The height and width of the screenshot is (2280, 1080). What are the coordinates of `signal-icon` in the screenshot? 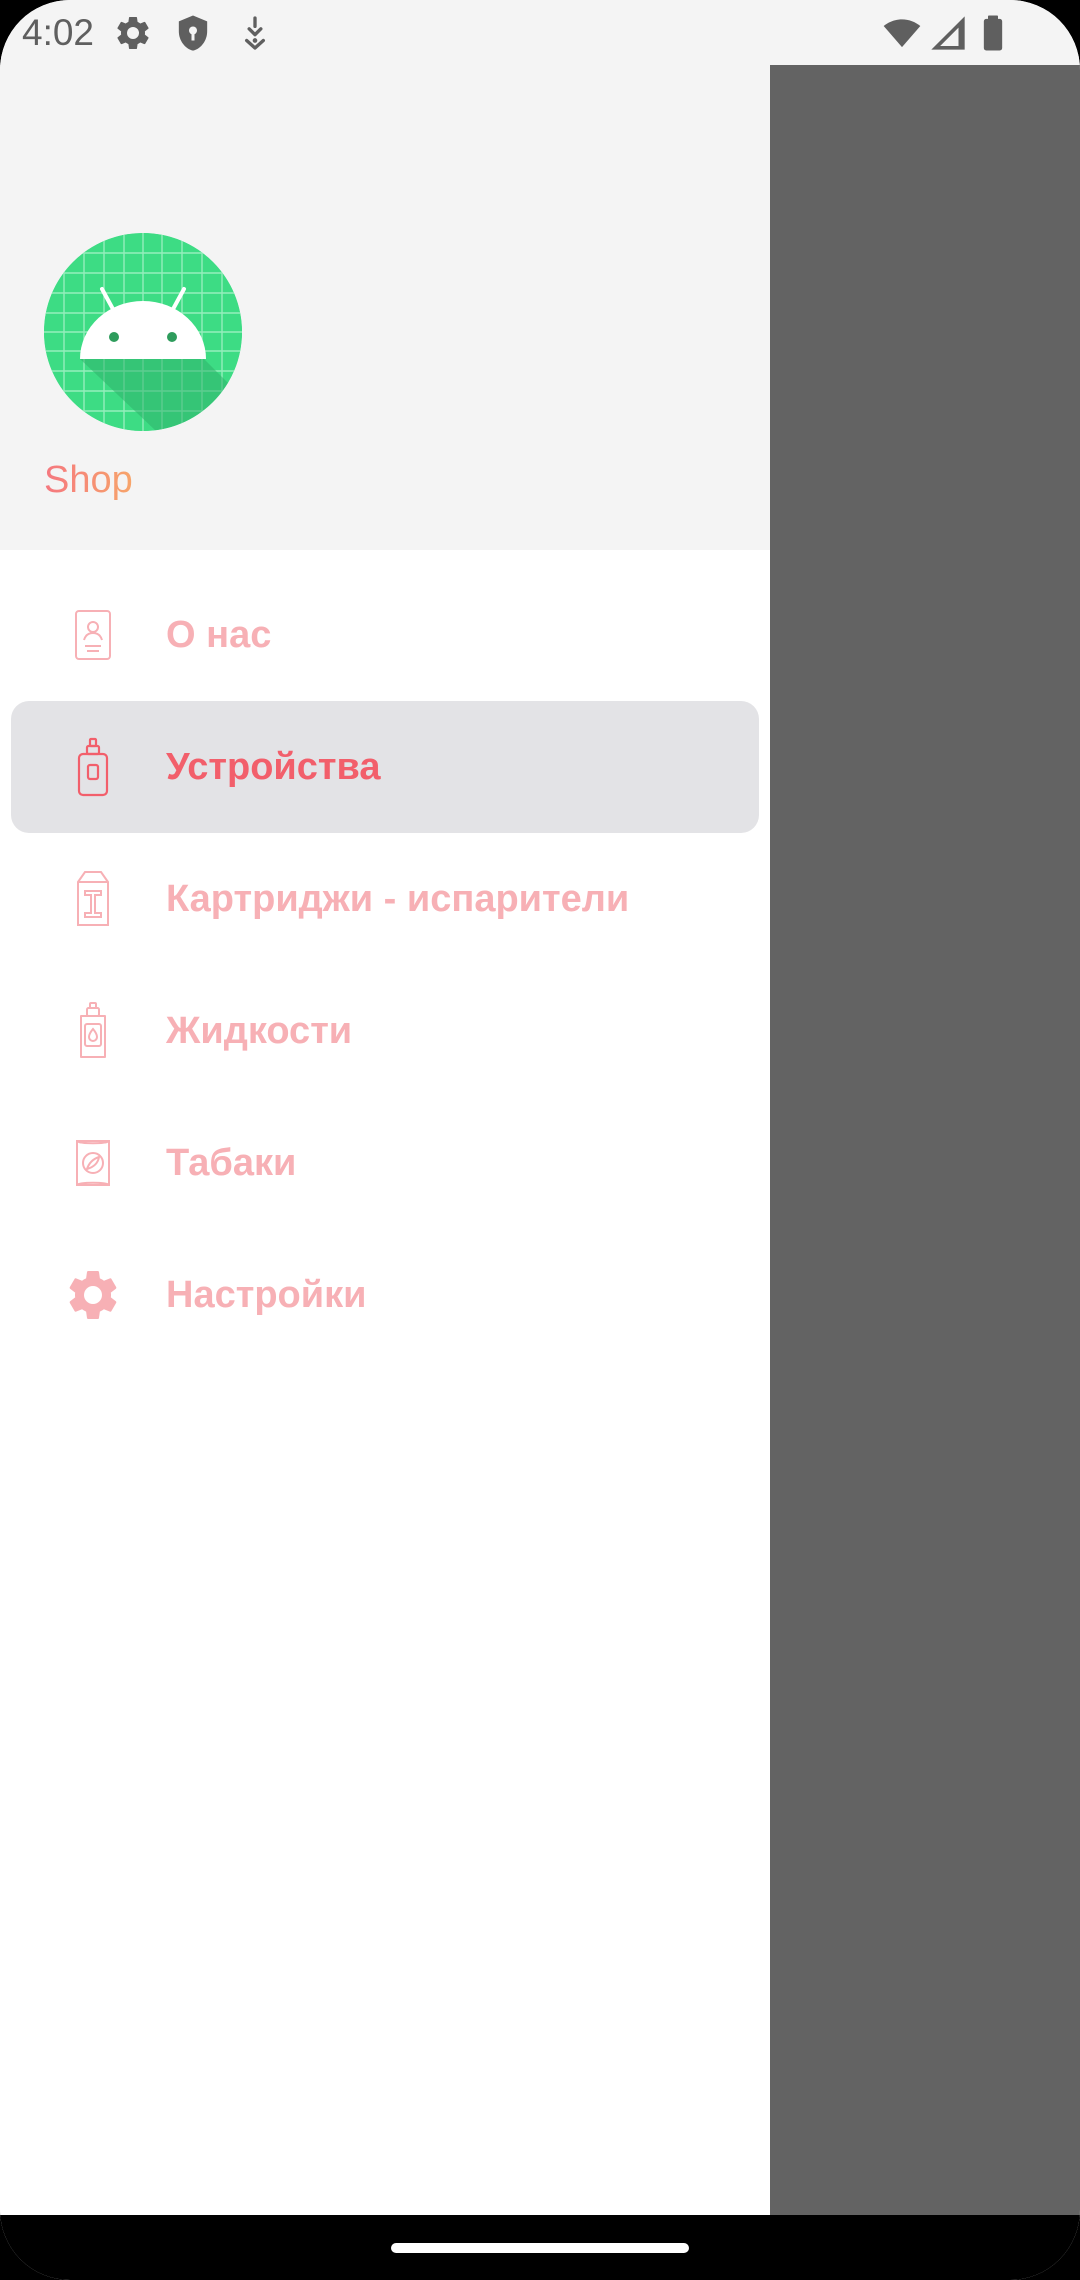 It's located at (948, 33).